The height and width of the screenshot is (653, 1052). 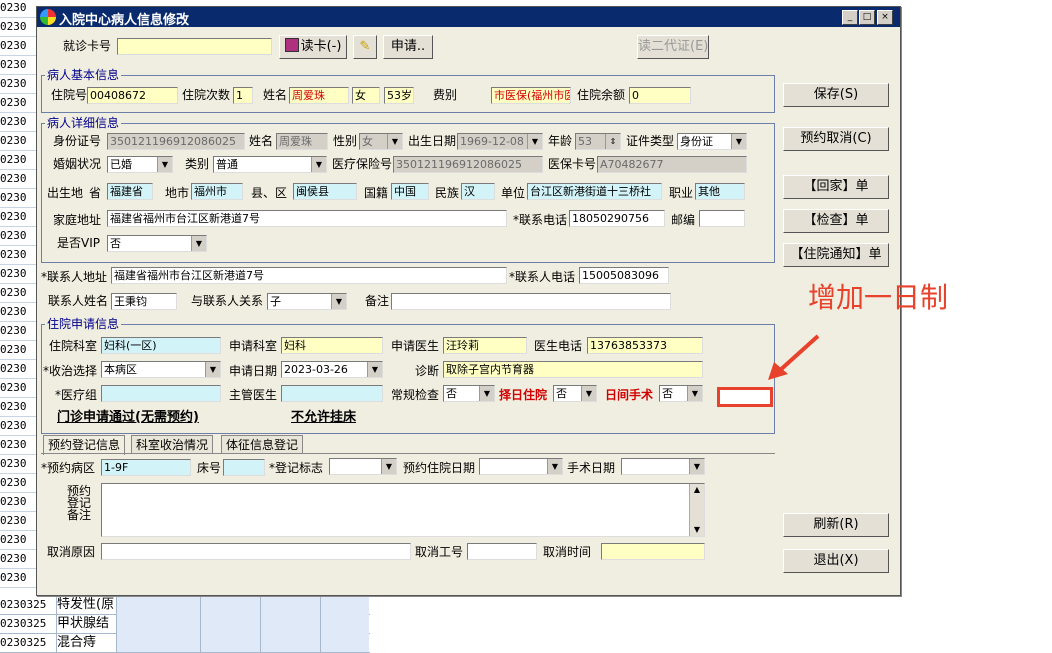 What do you see at coordinates (836, 255) in the screenshot?
I see `admission-notice-button: 【住院通知】单` at bounding box center [836, 255].